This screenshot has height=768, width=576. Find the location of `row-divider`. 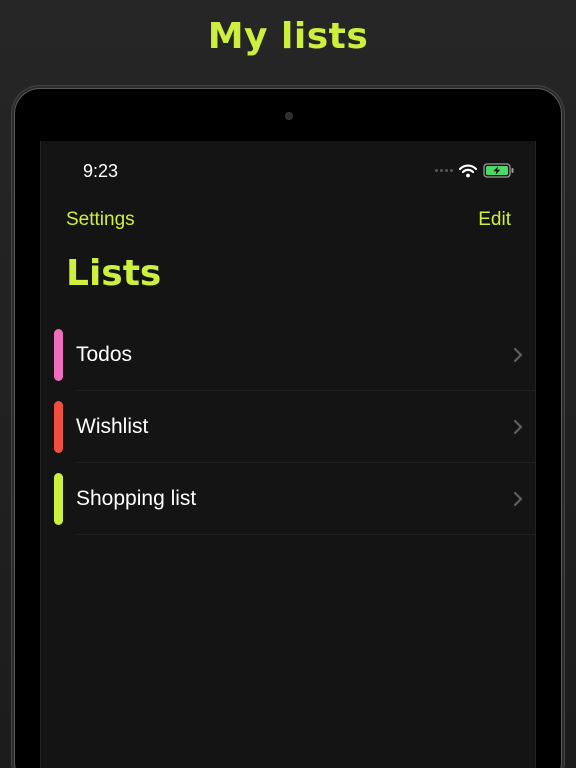

row-divider is located at coordinates (305, 534).